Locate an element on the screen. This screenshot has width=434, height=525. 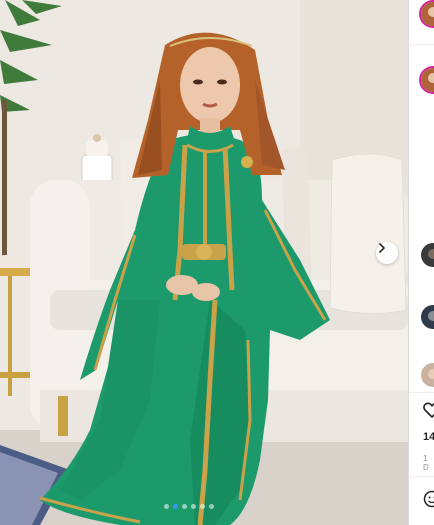
caption-avatar is located at coordinates (427, 80).